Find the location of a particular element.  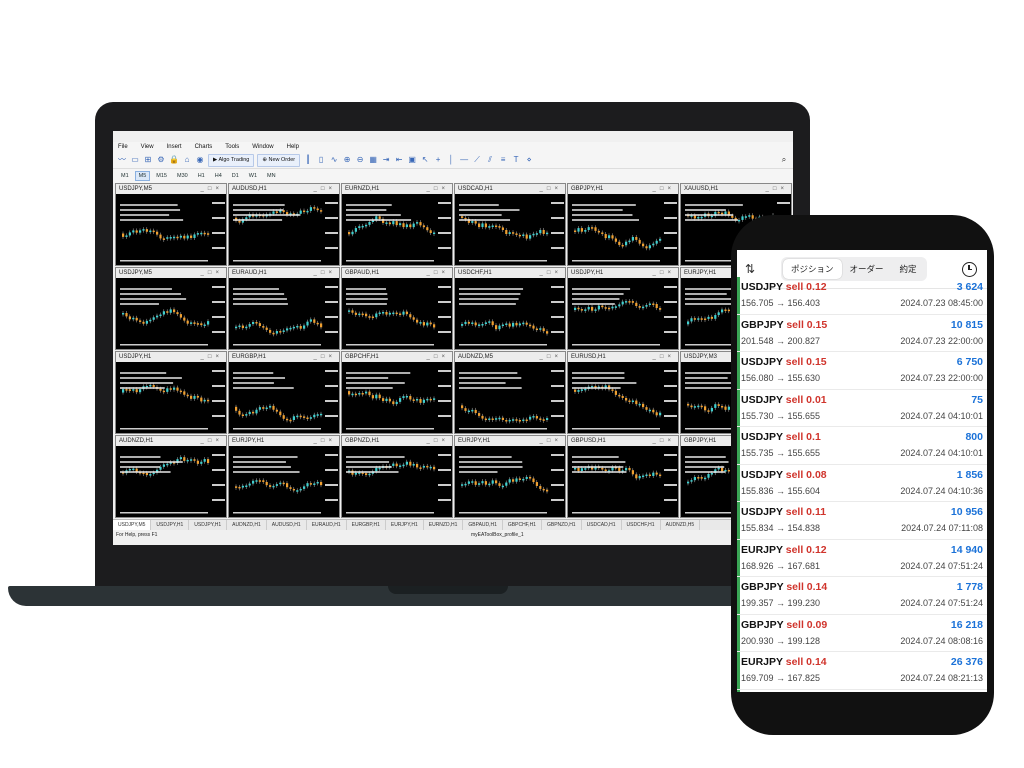

chart-tab: GBPAUD,H1 is located at coordinates (483, 525).